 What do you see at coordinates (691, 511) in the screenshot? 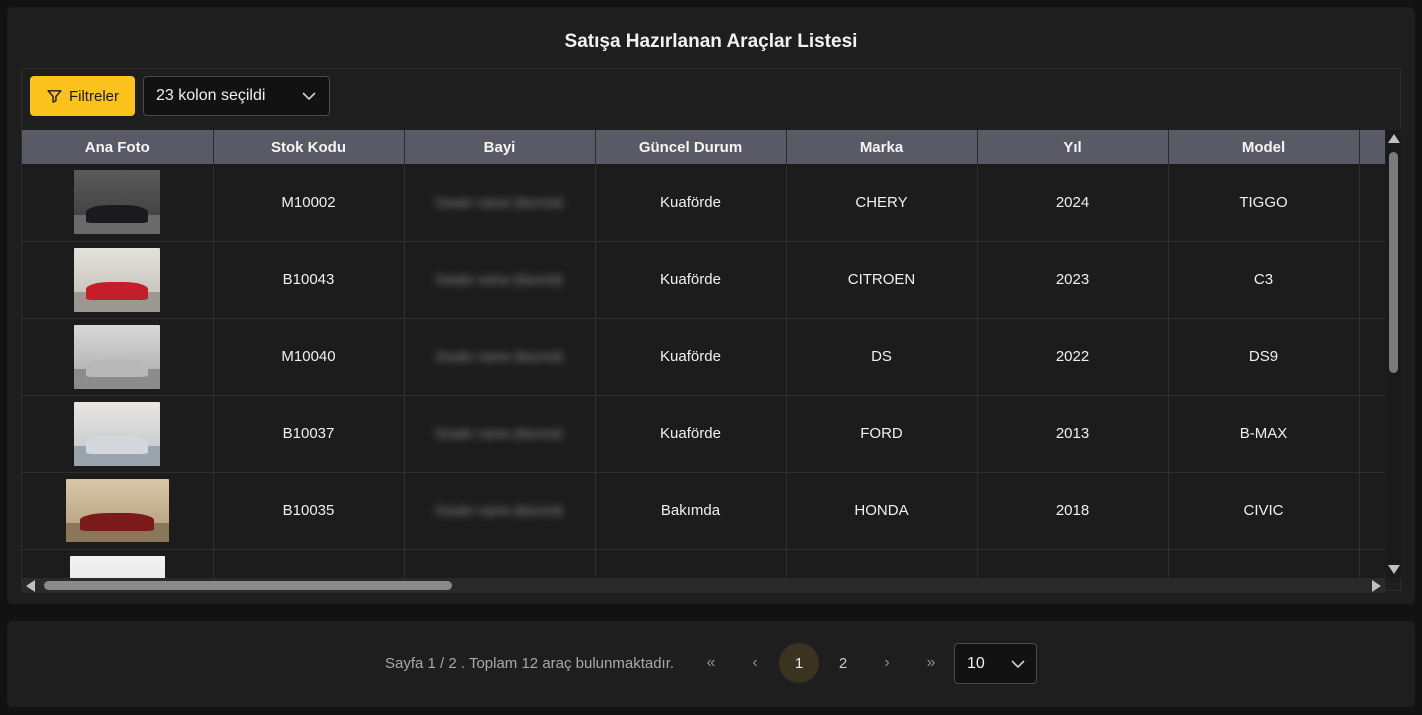
I see `status-cell: Bakımda` at bounding box center [691, 511].